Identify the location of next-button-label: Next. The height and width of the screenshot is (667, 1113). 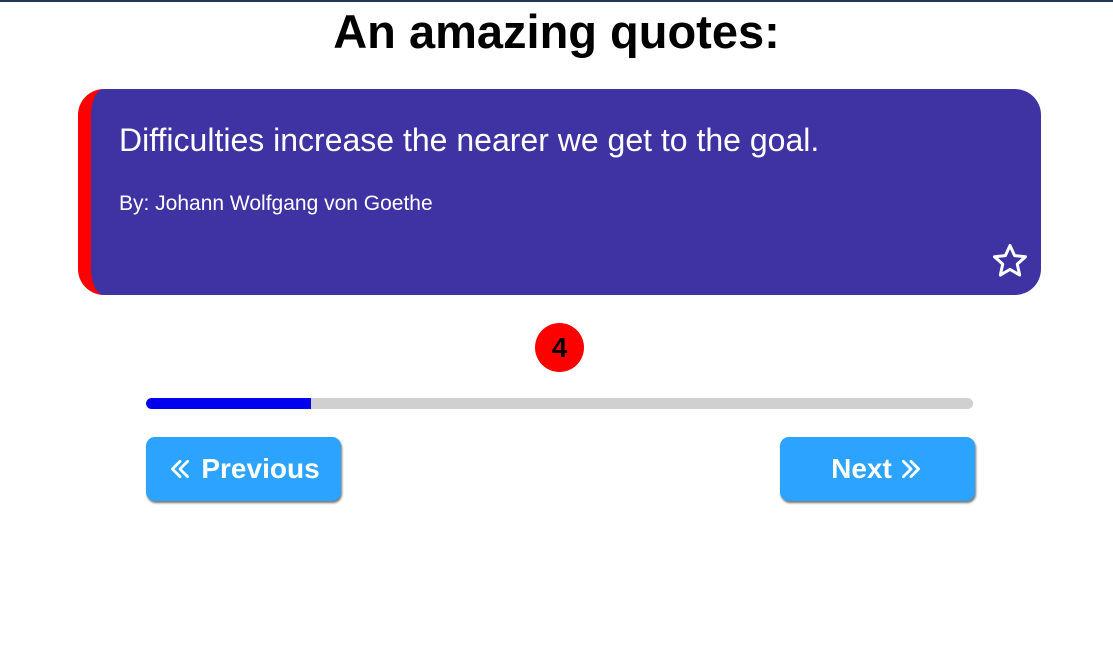
(861, 468).